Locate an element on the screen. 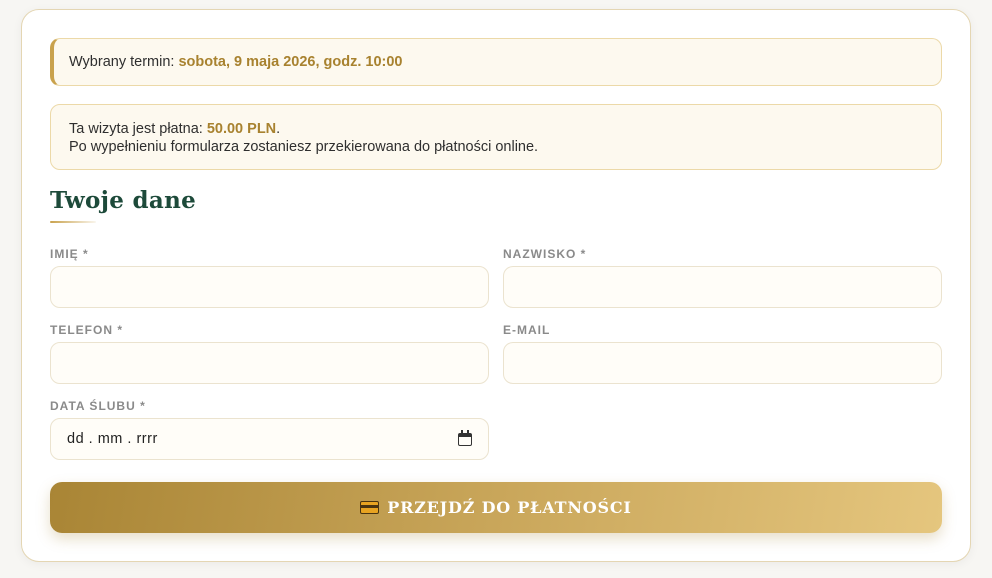 This screenshot has width=992, height=578. section-title: Twoje dane is located at coordinates (123, 200).